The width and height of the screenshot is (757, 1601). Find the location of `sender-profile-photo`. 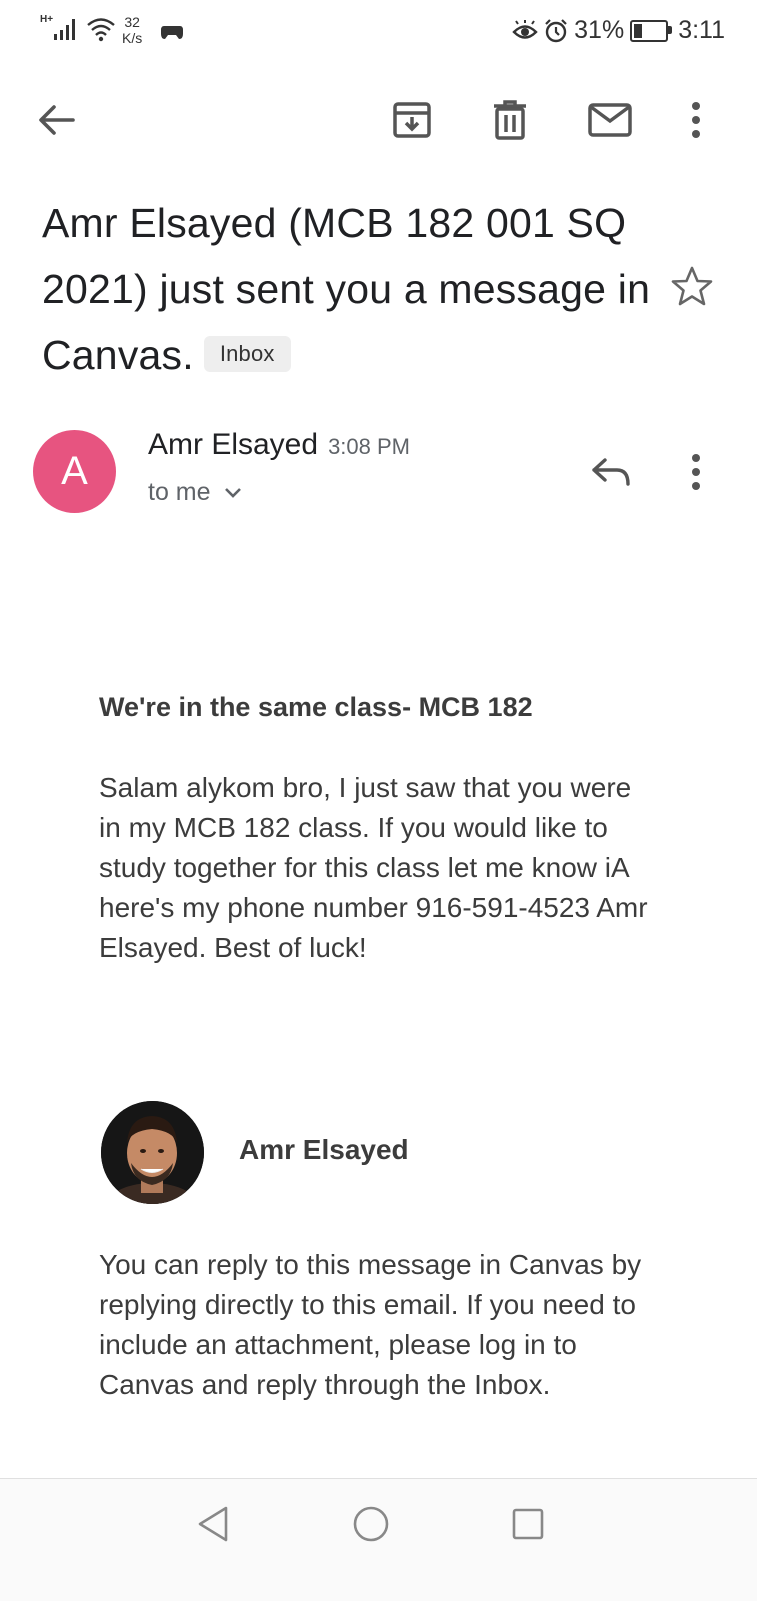

sender-profile-photo is located at coordinates (152, 1152).